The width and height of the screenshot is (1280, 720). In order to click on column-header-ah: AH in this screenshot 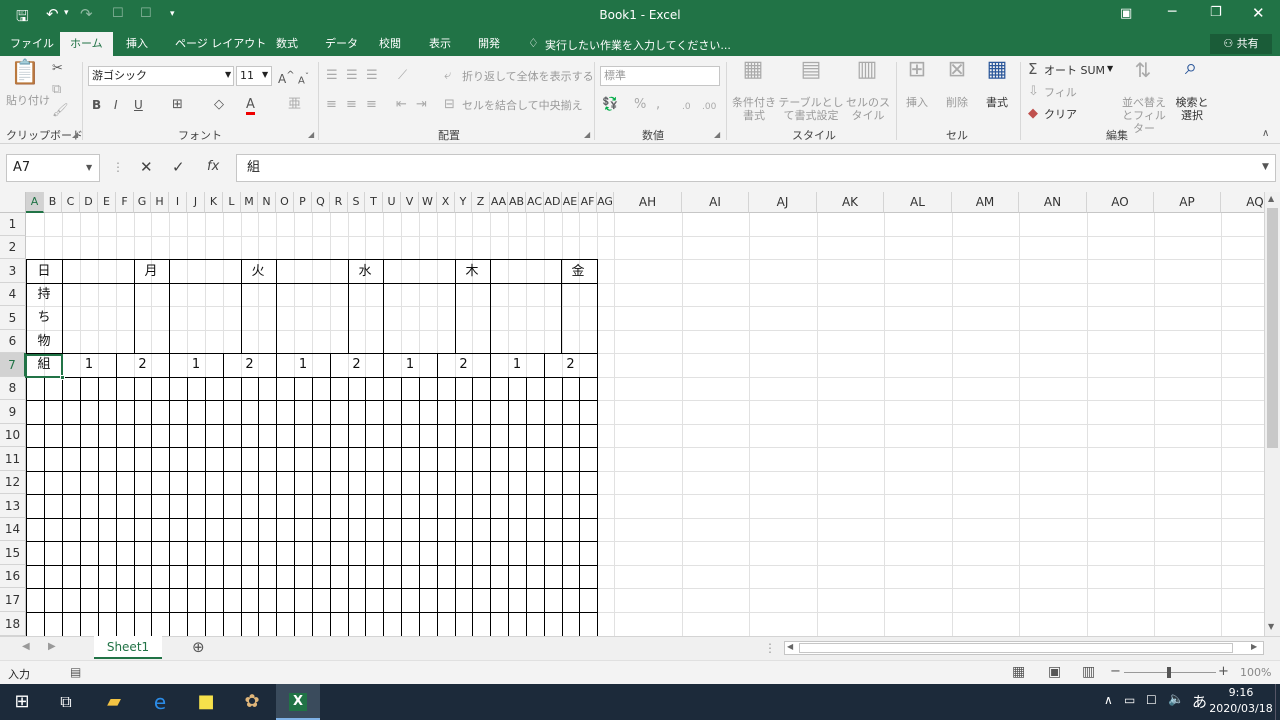, I will do `click(648, 202)`.